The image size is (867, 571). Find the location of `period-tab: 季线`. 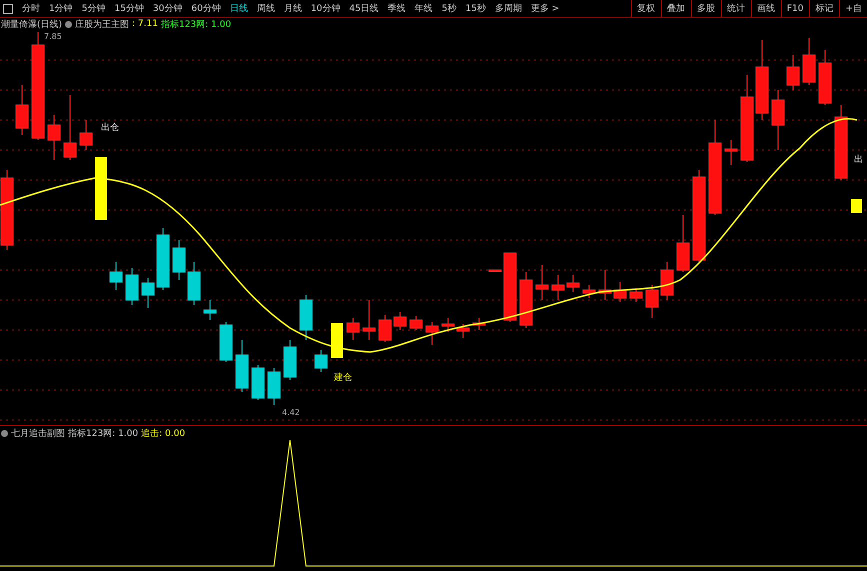

period-tab: 季线 is located at coordinates (397, 8).